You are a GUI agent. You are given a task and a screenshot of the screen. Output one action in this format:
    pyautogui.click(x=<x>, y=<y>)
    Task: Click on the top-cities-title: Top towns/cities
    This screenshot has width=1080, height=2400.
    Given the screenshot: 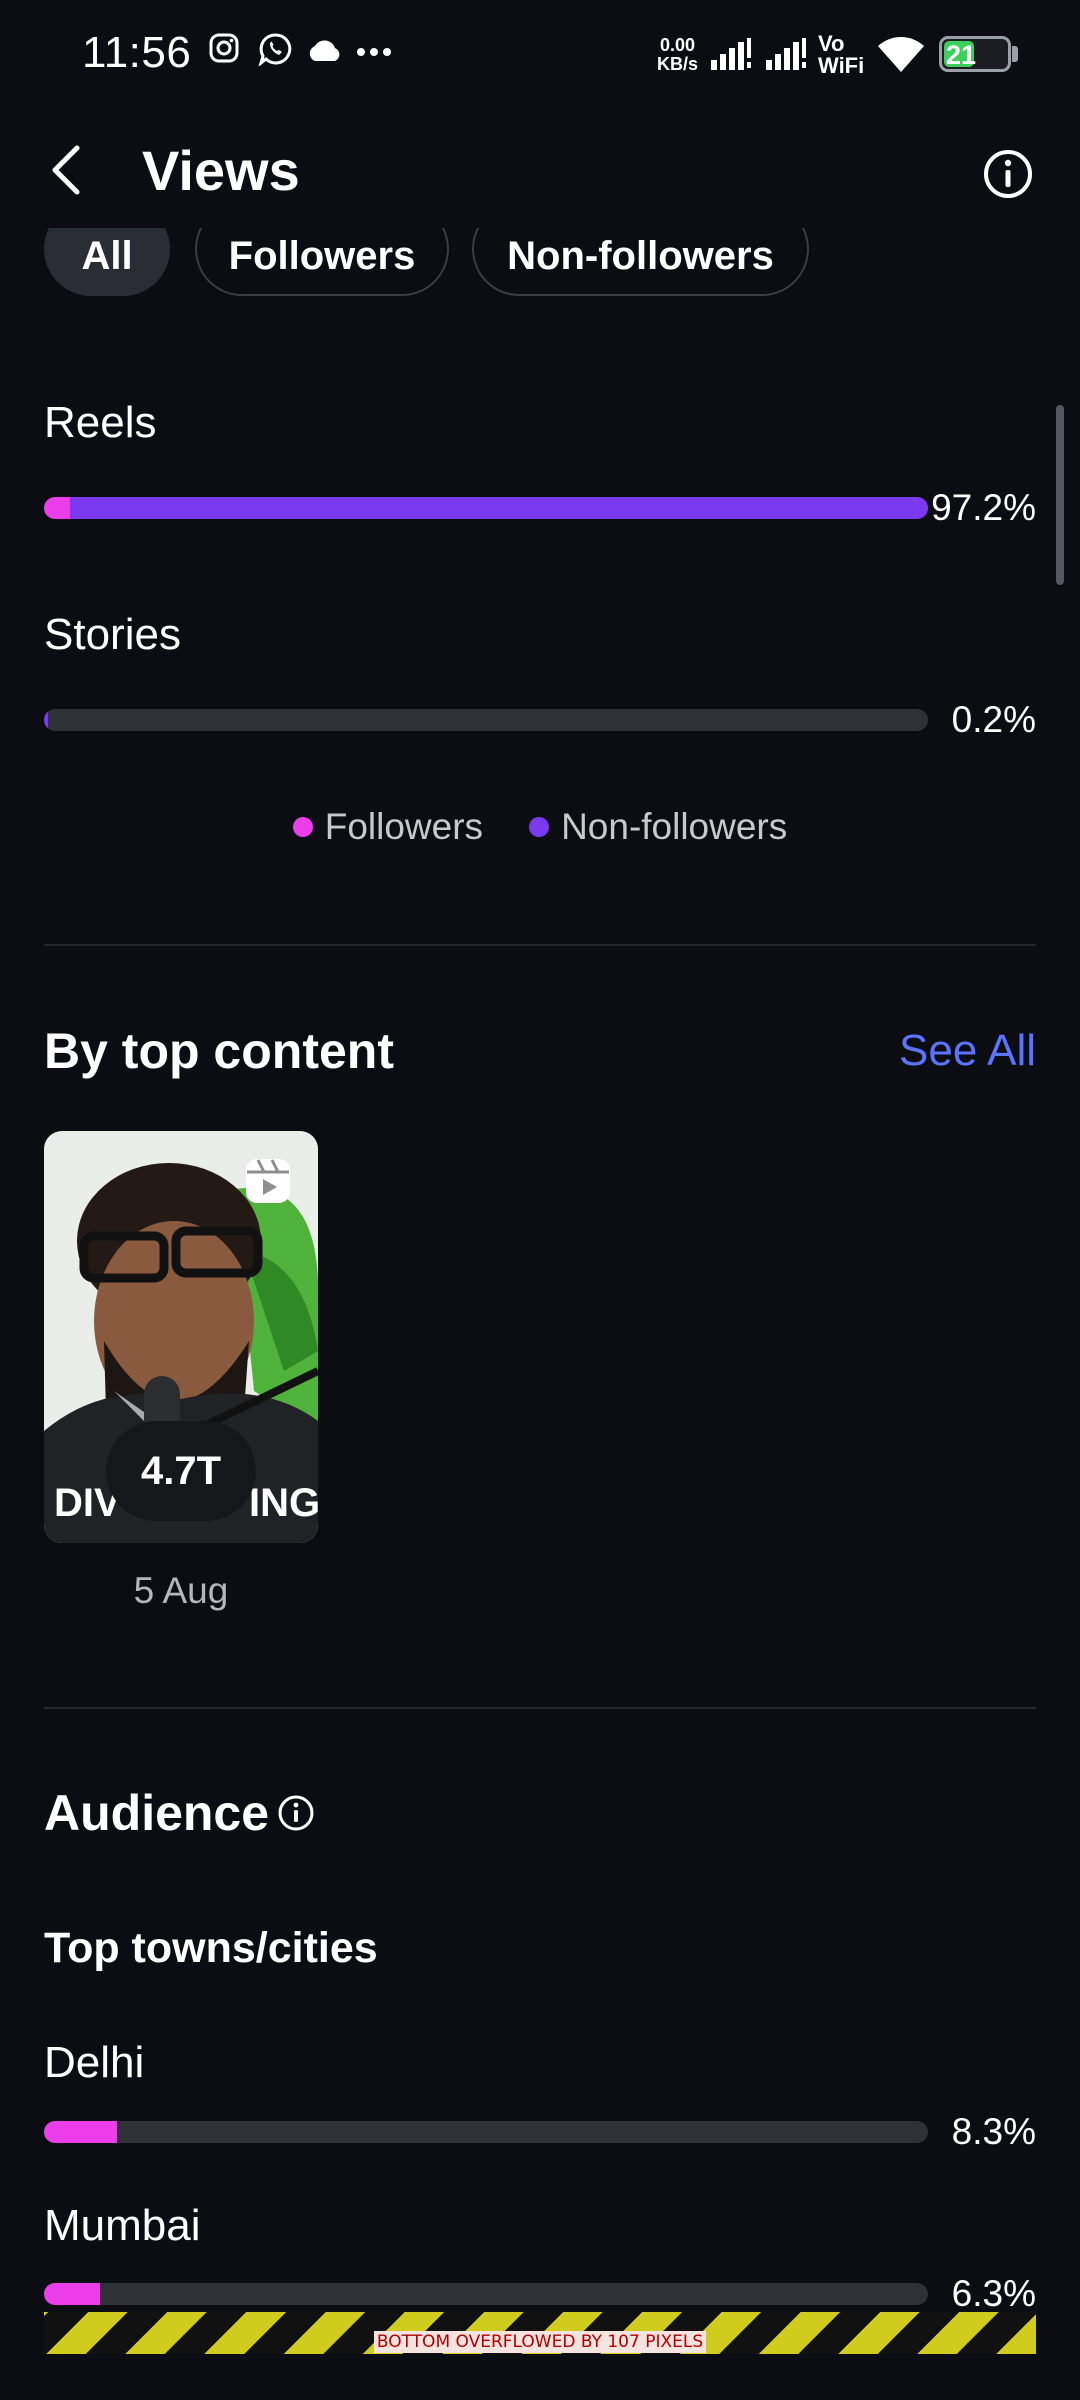 What is the action you would take?
    pyautogui.click(x=211, y=1948)
    